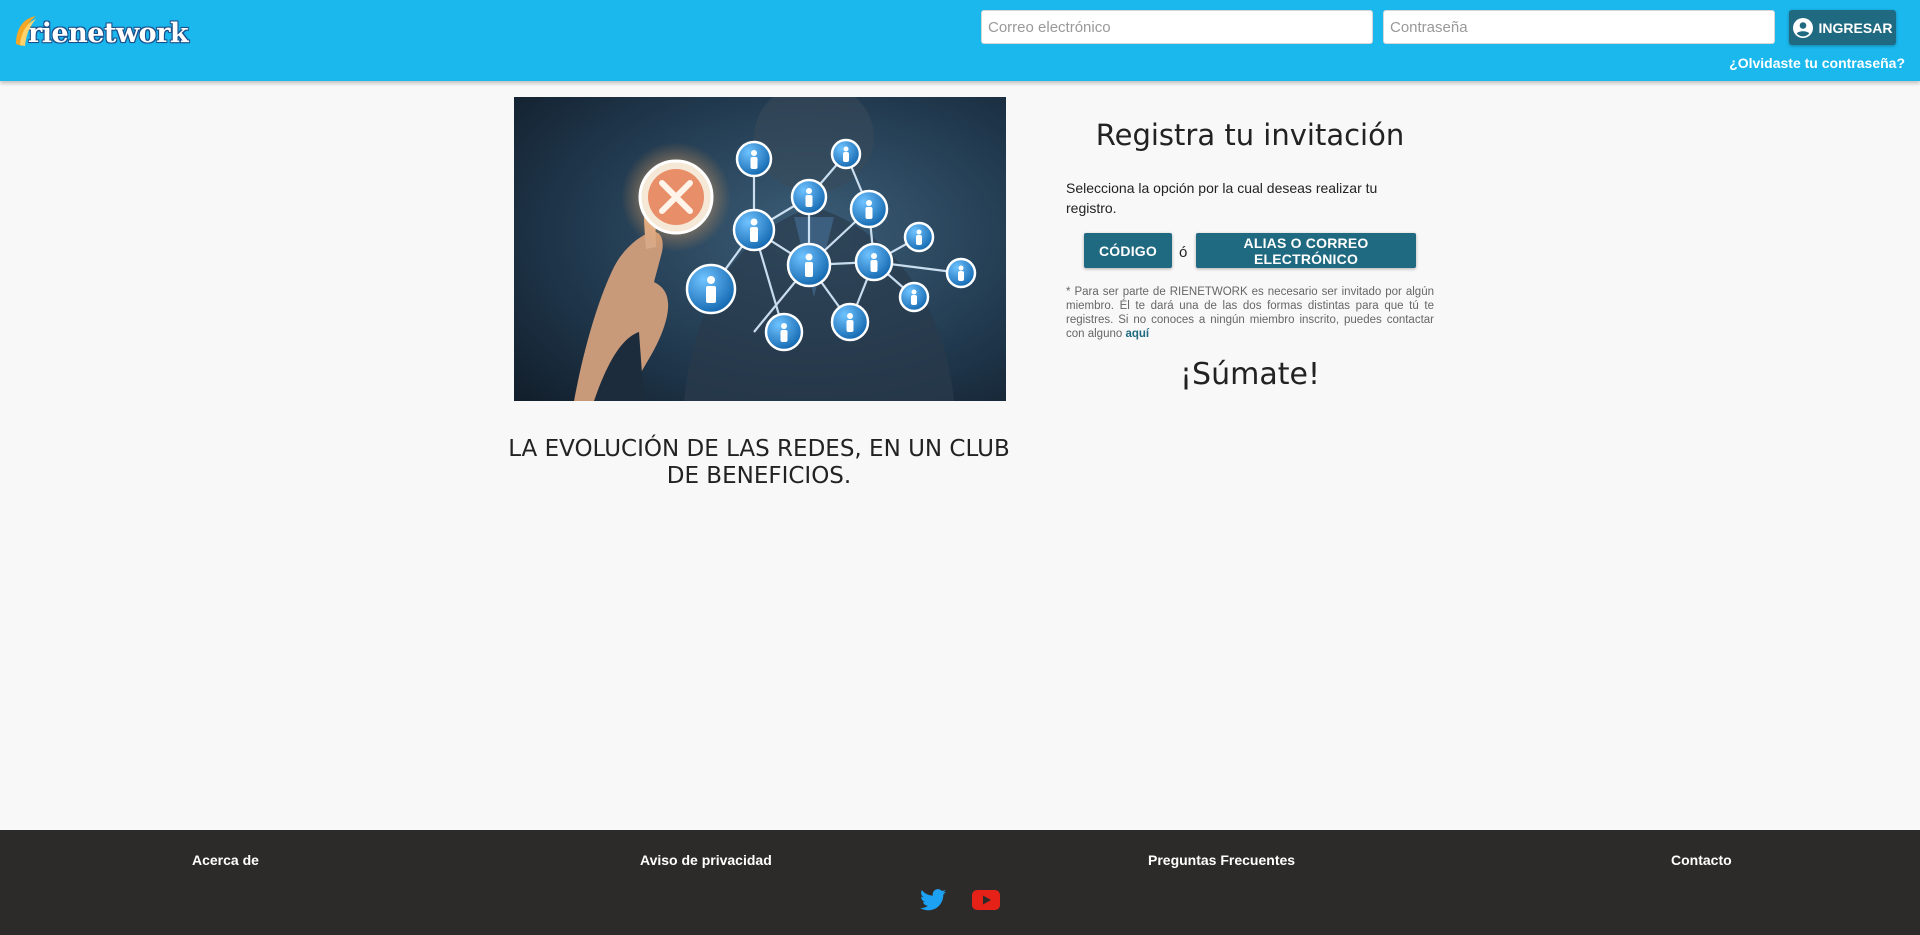 The image size is (1920, 935). Describe the element at coordinates (760, 249) in the screenshot. I see `hero-network-image` at that location.